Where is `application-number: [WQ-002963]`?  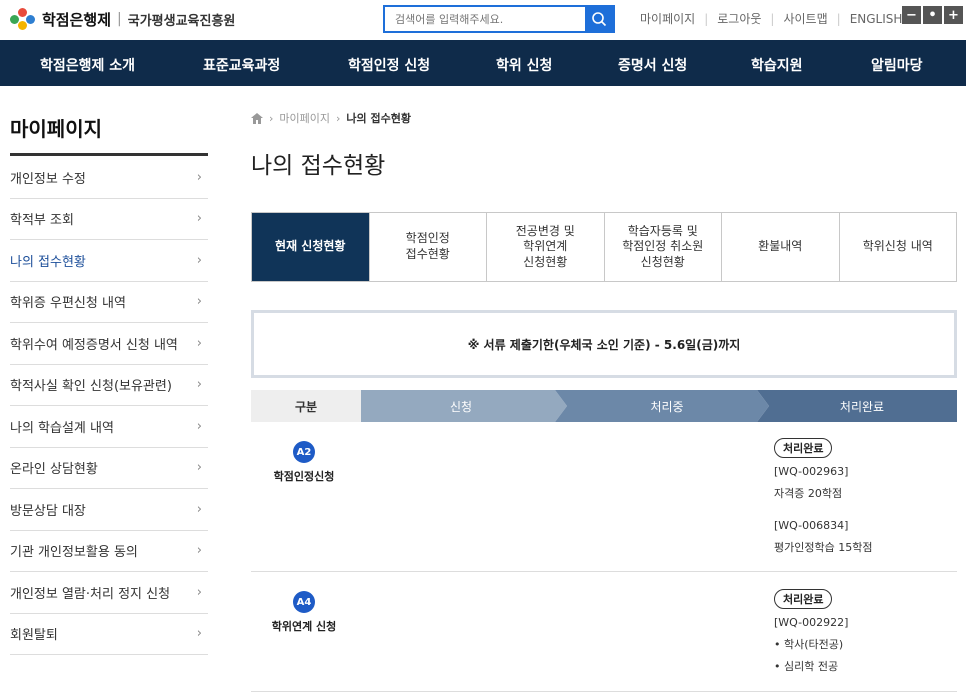
application-number: [WQ-002963] is located at coordinates (811, 471).